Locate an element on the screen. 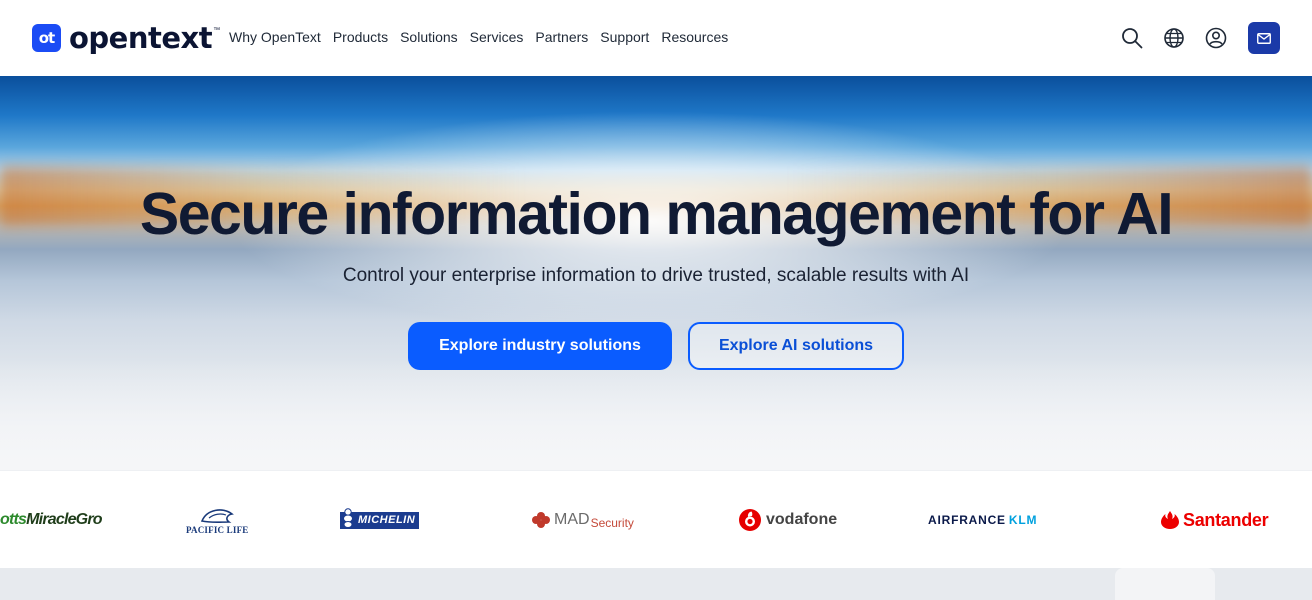  logo-wordmark: opentext is located at coordinates (141, 38).